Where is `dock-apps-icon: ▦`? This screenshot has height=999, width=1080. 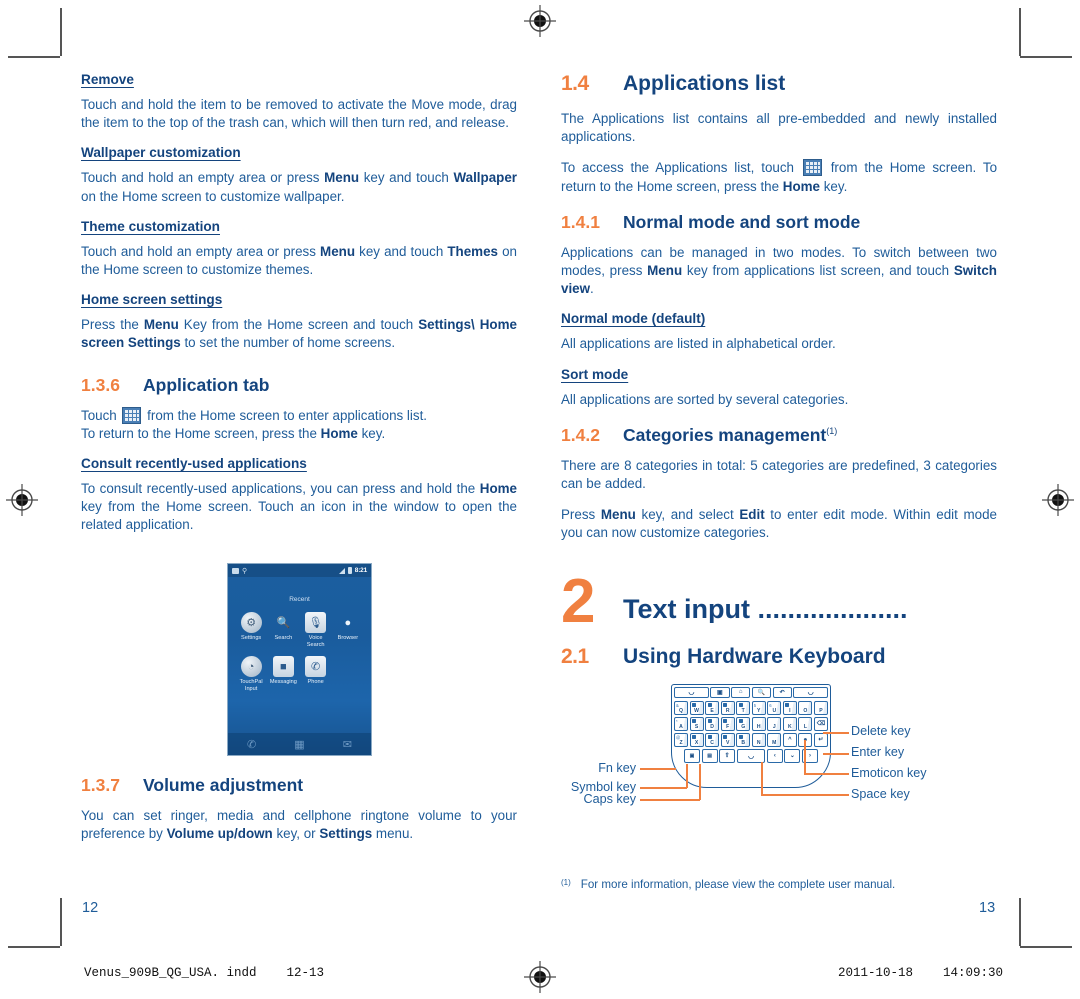 dock-apps-icon: ▦ is located at coordinates (299, 744).